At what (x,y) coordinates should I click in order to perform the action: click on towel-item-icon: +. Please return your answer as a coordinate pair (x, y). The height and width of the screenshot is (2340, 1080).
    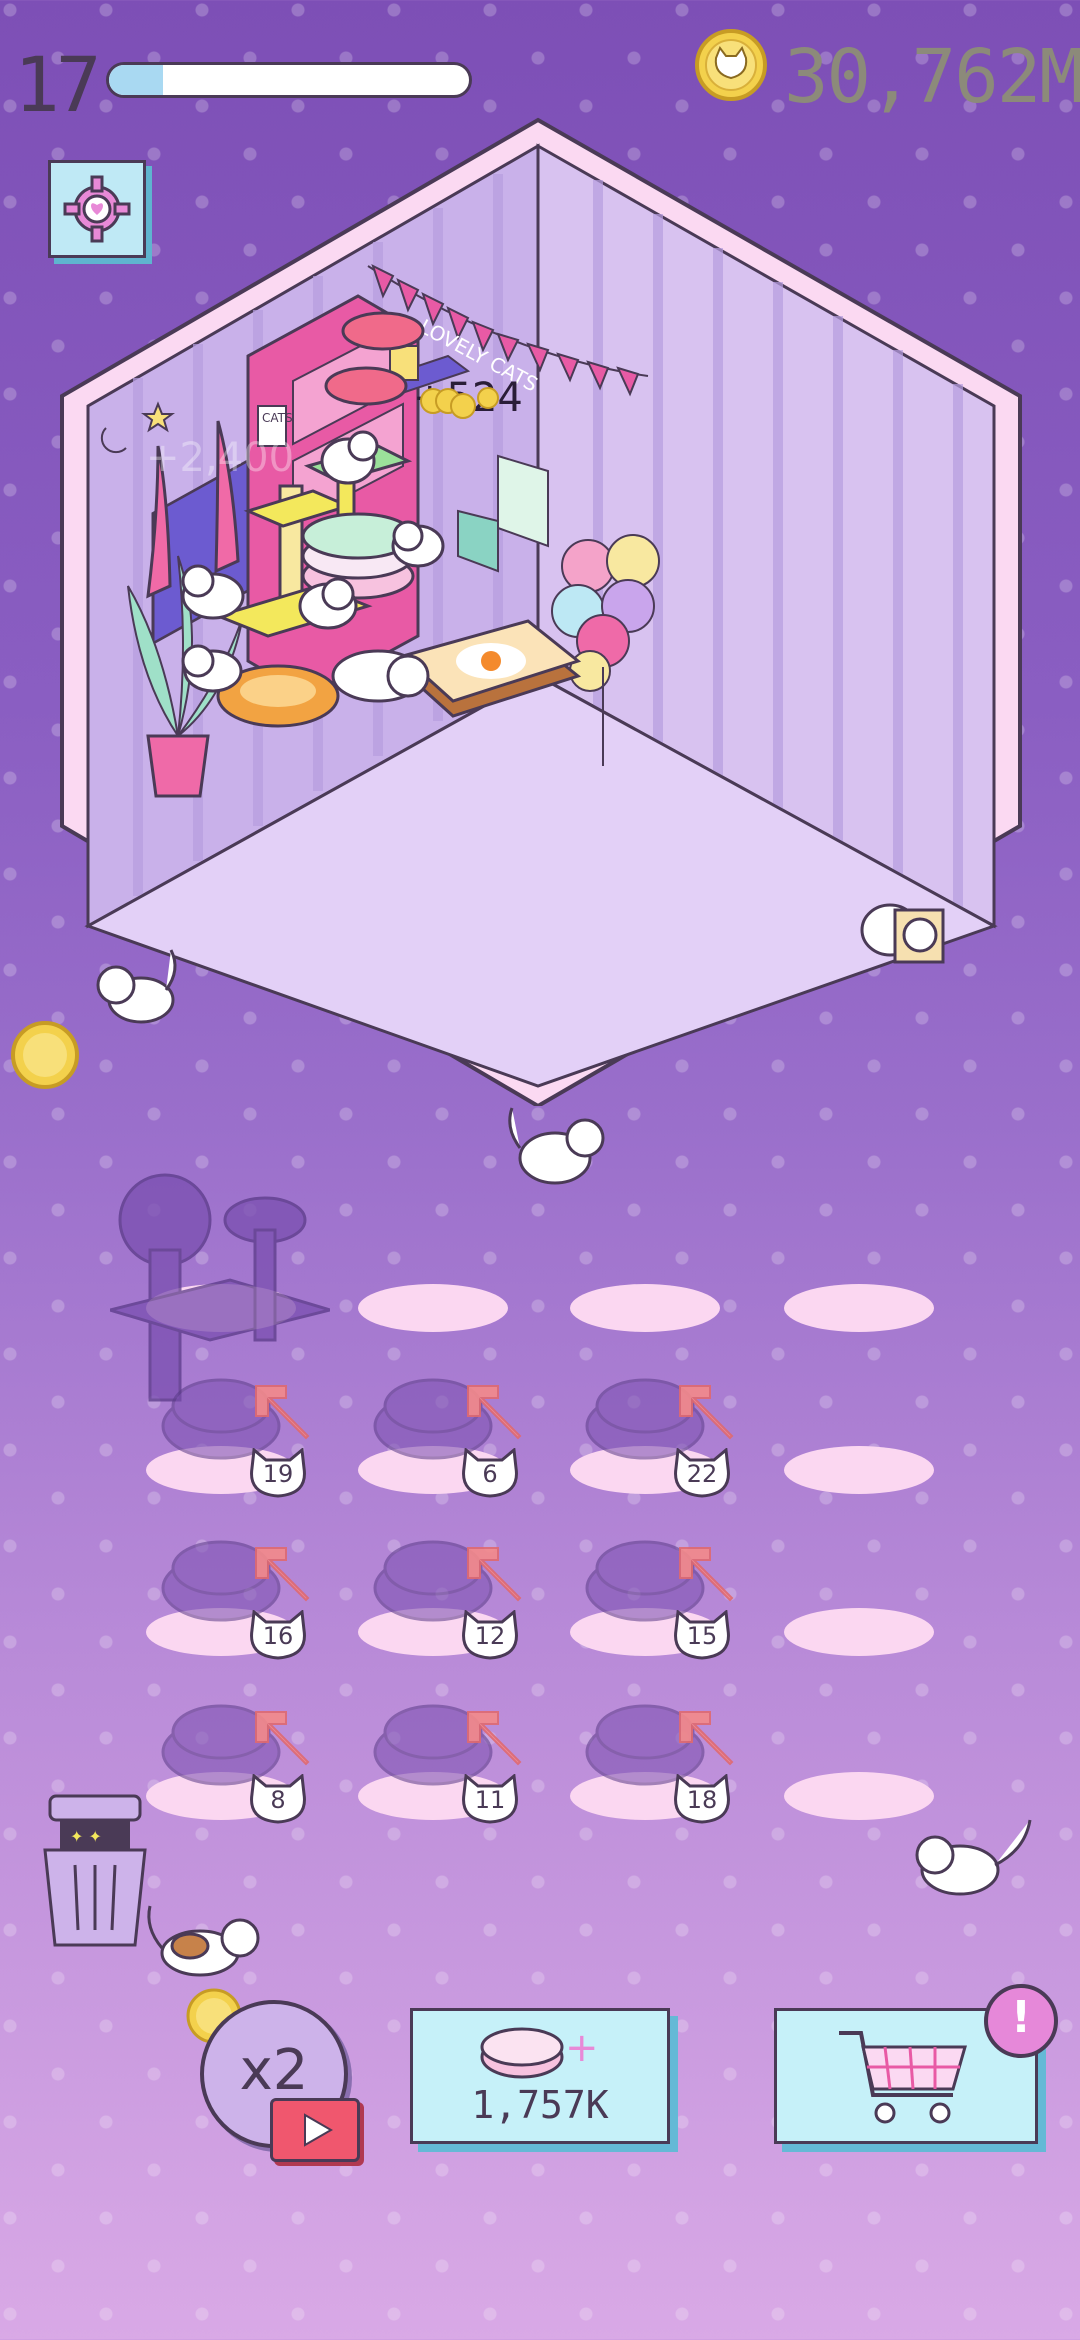
    Looking at the image, I should click on (539, 2052).